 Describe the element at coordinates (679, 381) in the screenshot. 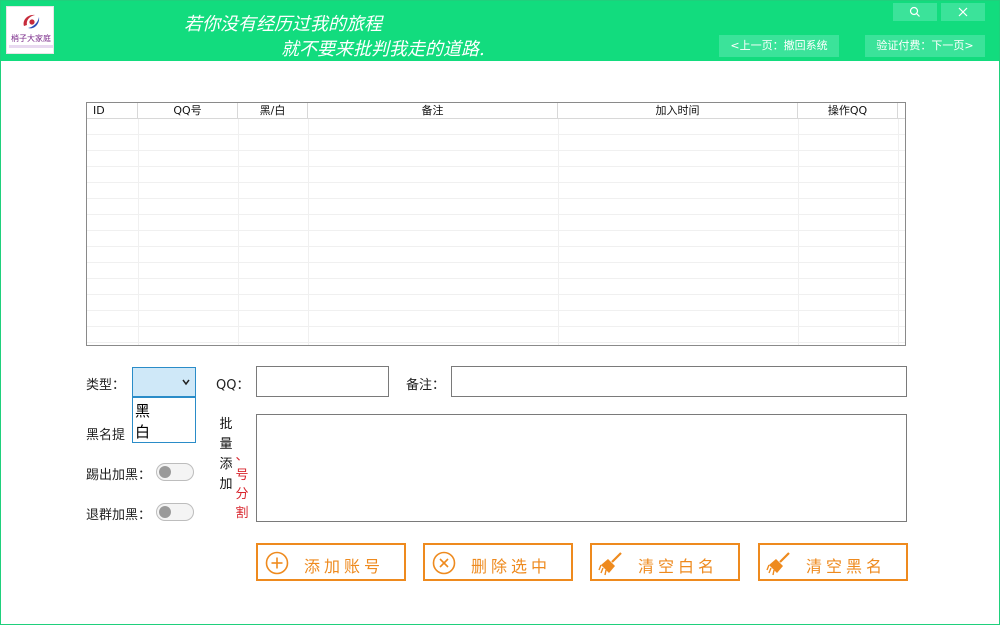

I see `remark-input` at that location.